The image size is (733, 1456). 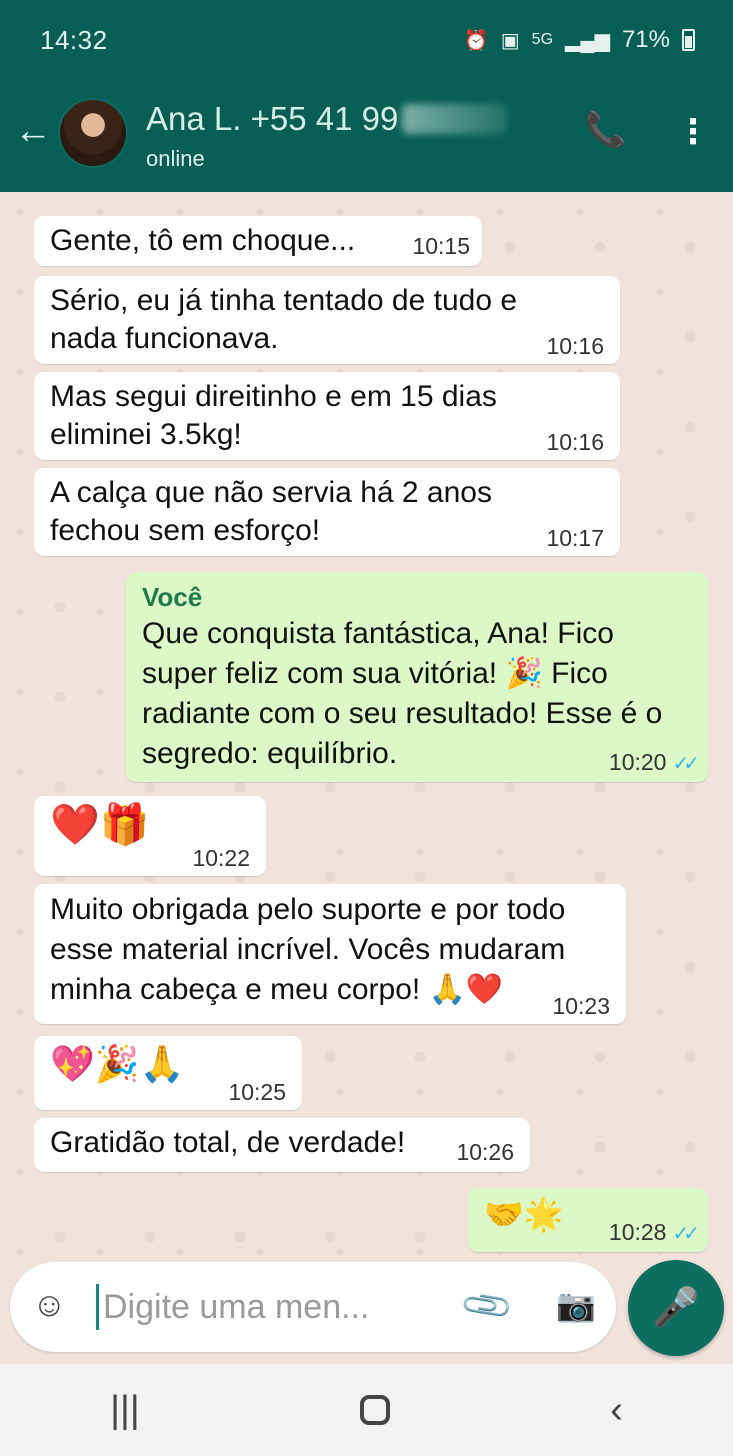 I want to click on message-text: Gratidão total, de verdade!, so click(x=228, y=1142).